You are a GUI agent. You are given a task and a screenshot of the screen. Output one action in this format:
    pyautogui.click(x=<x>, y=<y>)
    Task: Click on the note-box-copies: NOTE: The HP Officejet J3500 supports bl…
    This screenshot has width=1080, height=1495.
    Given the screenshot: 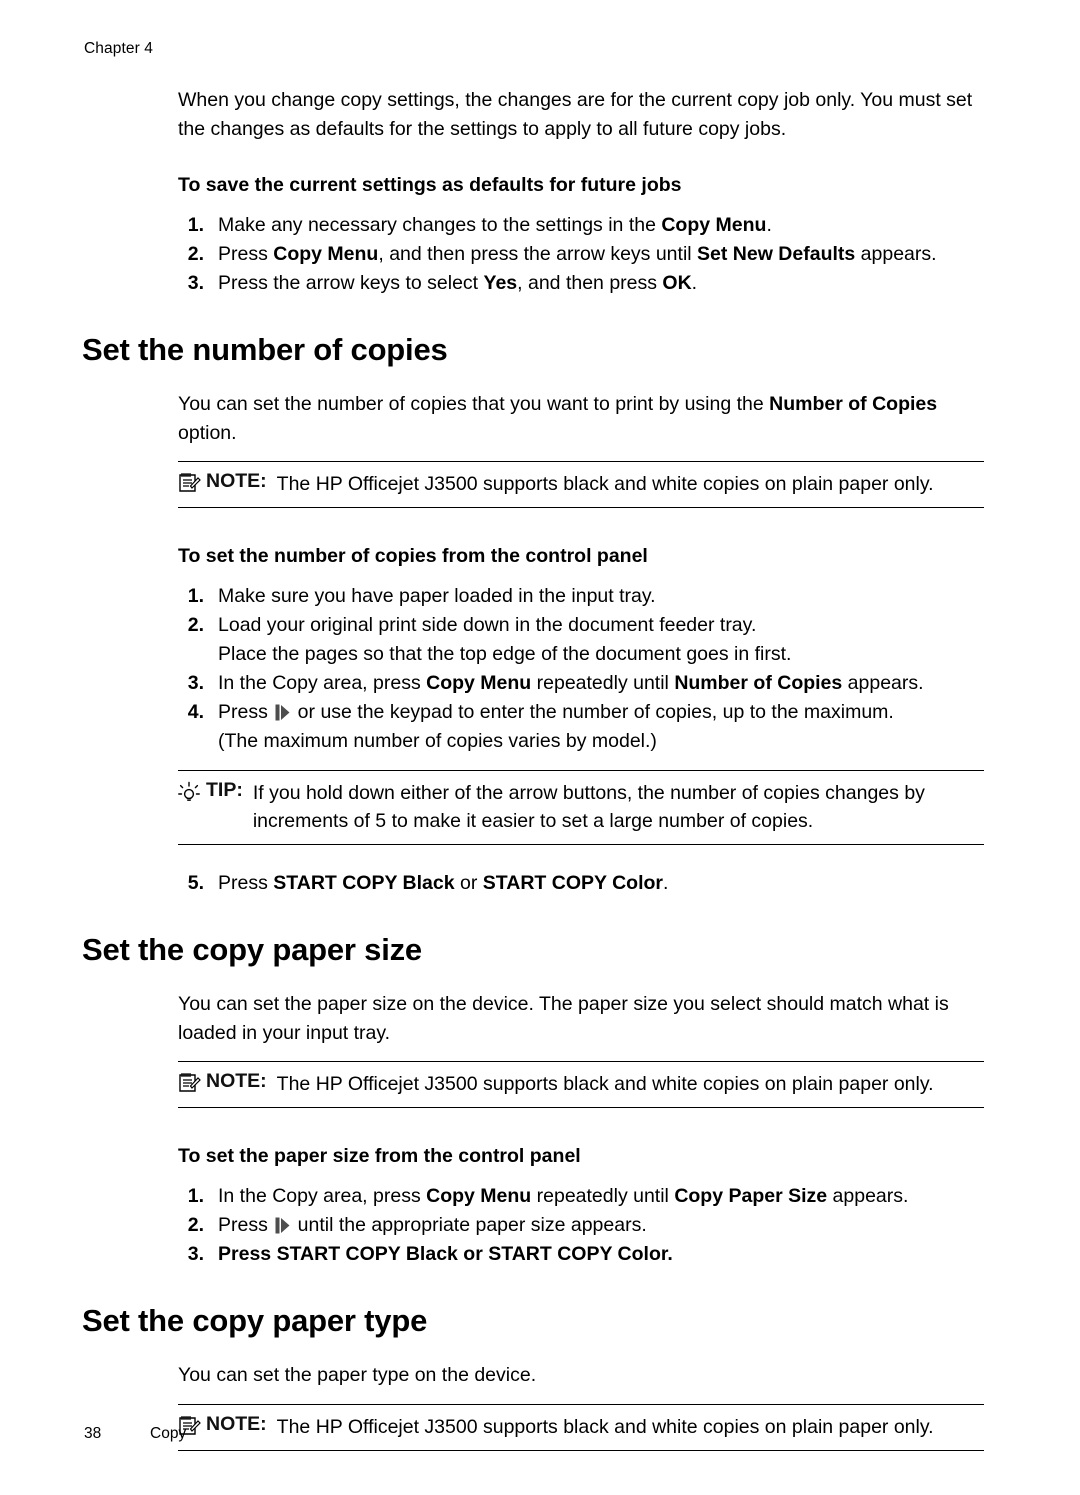 What is the action you would take?
    pyautogui.click(x=581, y=484)
    